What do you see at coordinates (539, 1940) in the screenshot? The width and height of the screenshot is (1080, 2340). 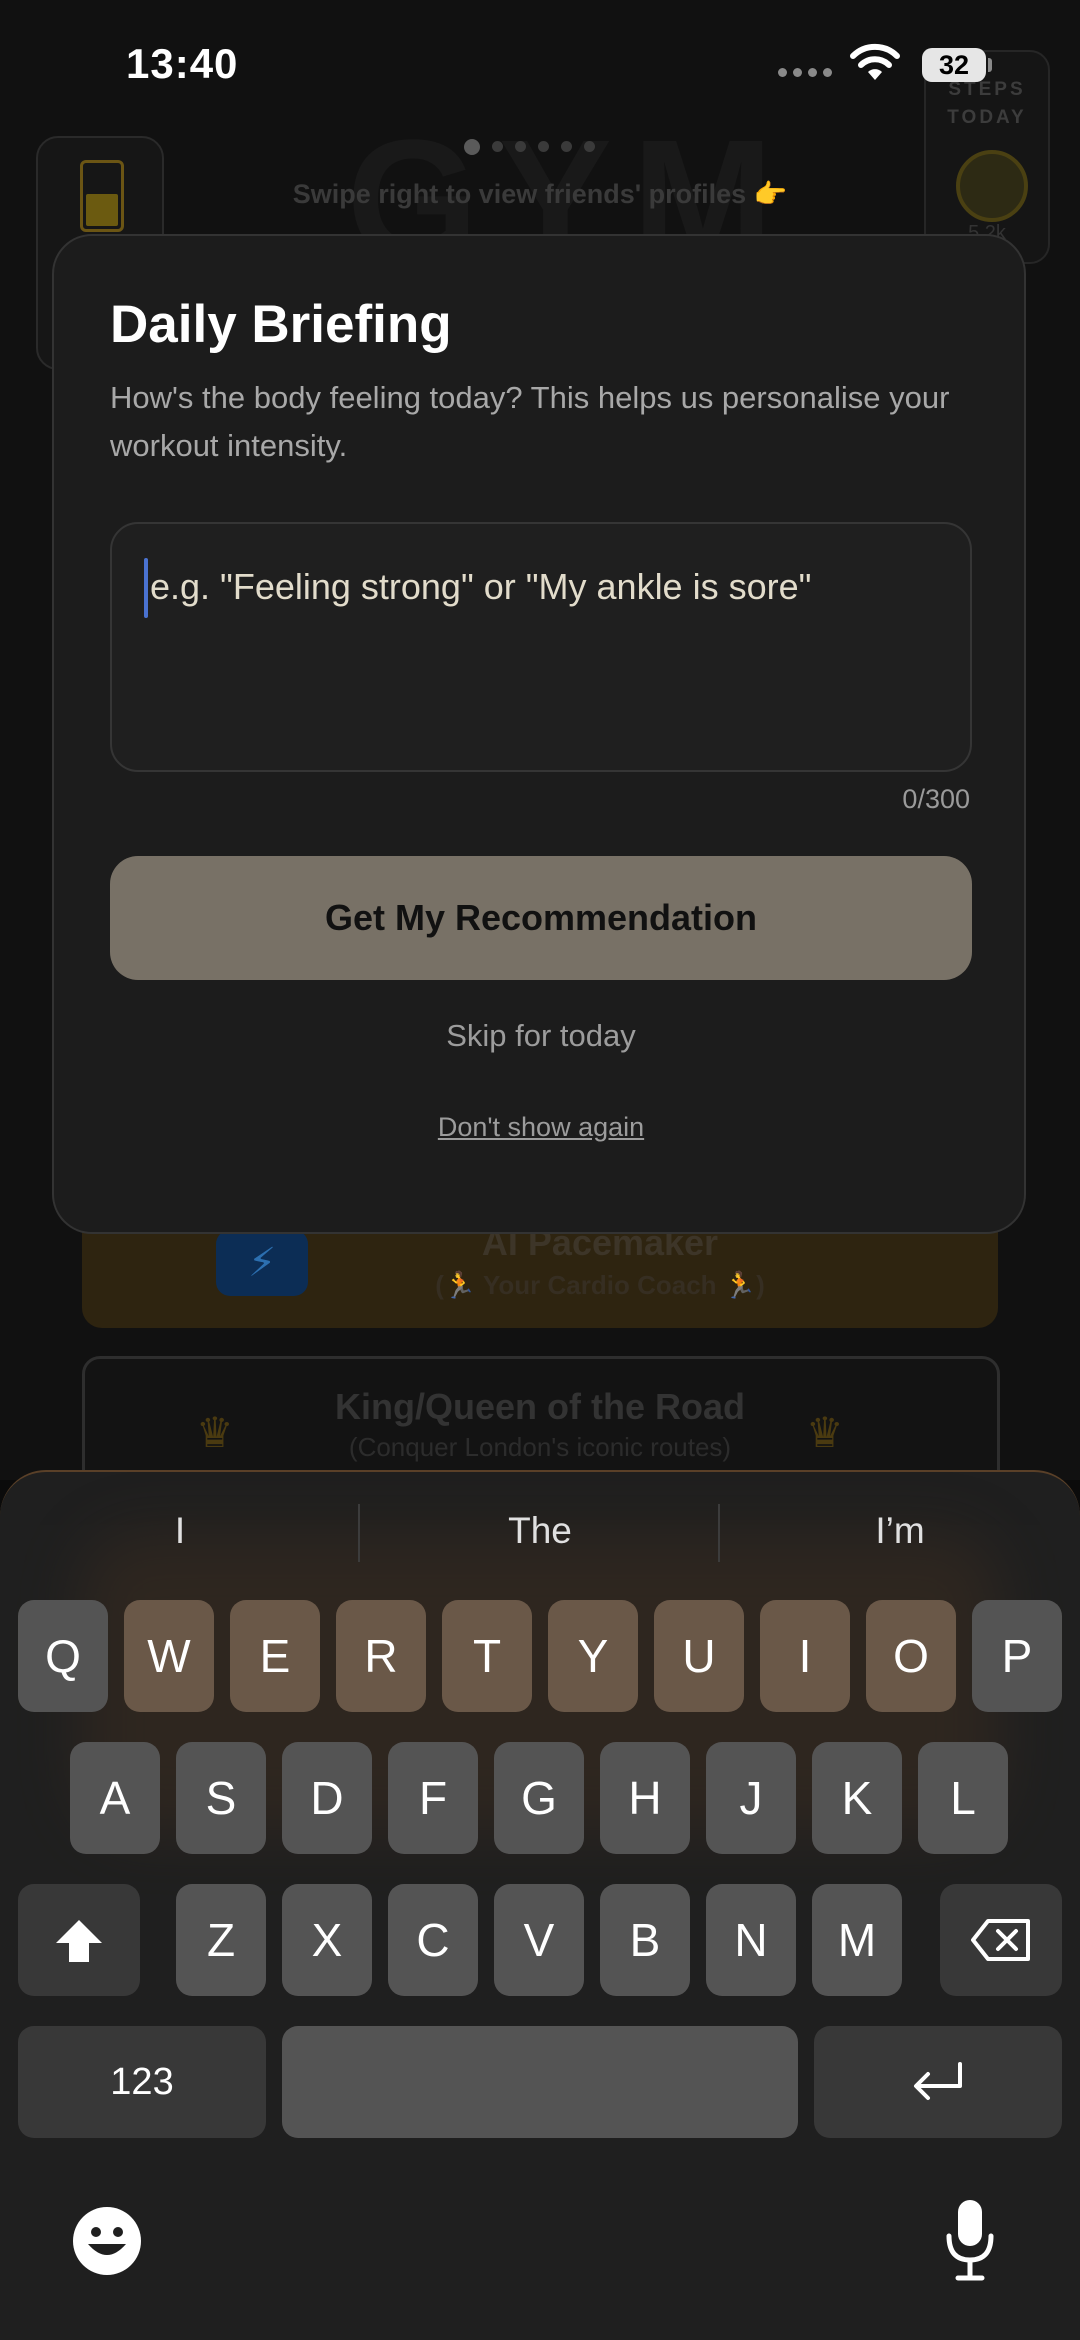 I see `key-v: V` at bounding box center [539, 1940].